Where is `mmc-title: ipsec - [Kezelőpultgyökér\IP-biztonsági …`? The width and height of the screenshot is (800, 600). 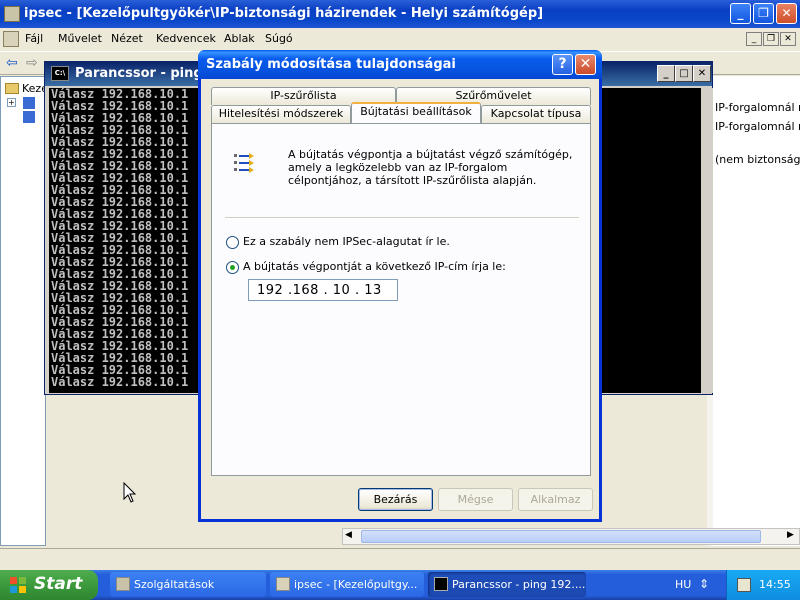 mmc-title: ipsec - [Kezelőpultgyökér\IP-biztonsági … is located at coordinates (284, 13).